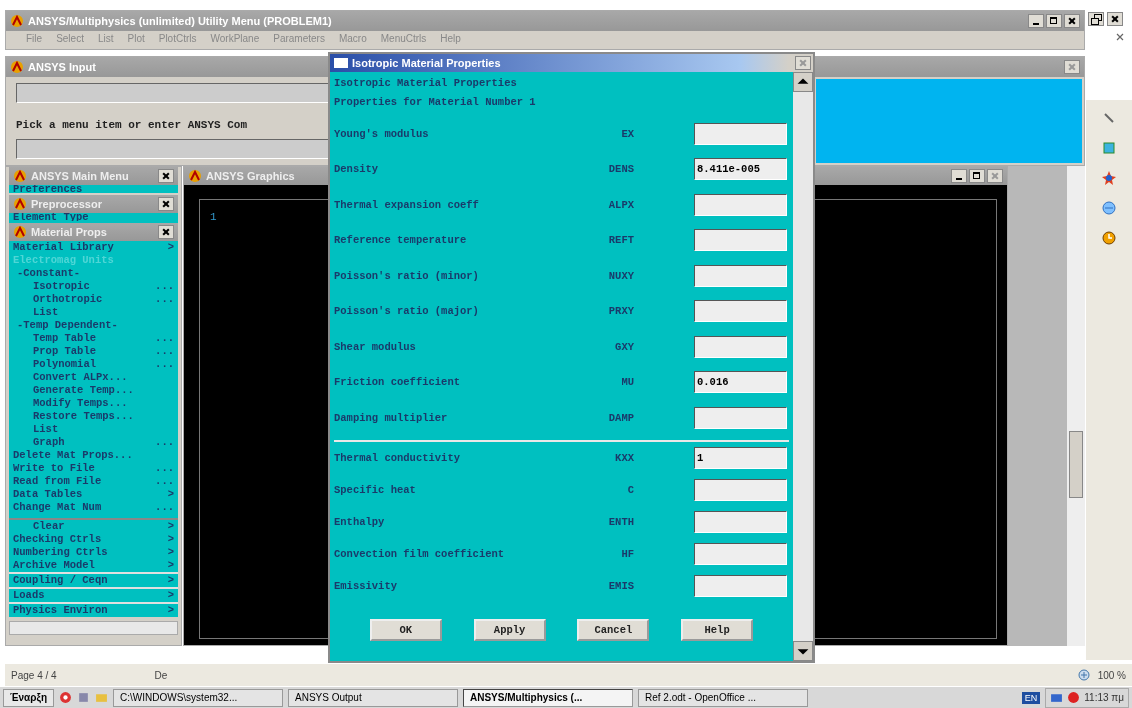 The height and width of the screenshot is (708, 1132). I want to click on property-label: Specific heat, so click(375, 489).